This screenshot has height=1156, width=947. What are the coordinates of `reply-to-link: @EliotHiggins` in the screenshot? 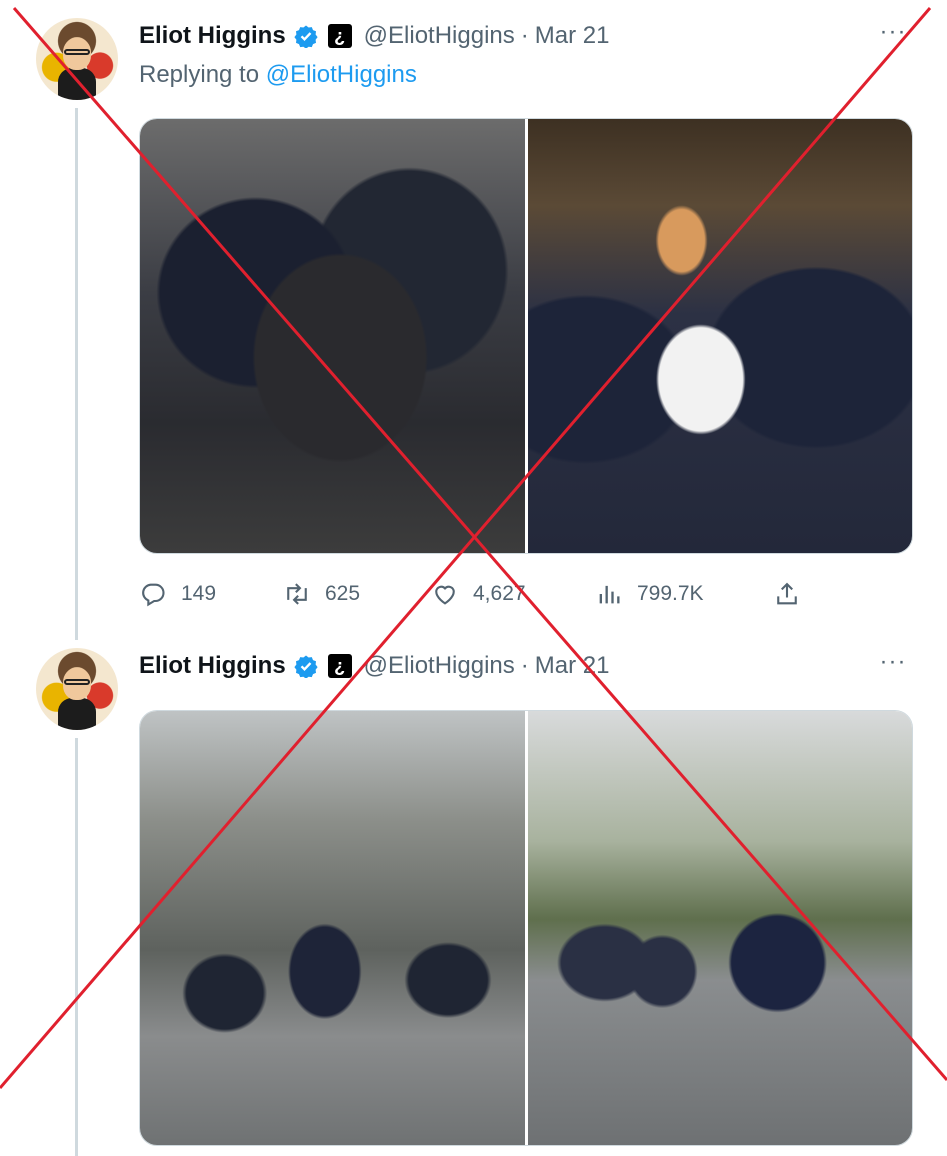 It's located at (341, 74).